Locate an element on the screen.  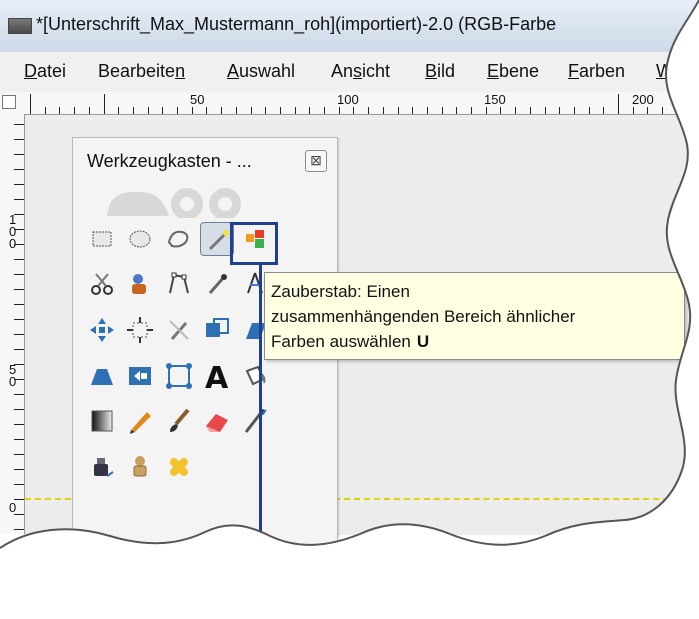
close-icon: ⊠ is located at coordinates (316, 161).